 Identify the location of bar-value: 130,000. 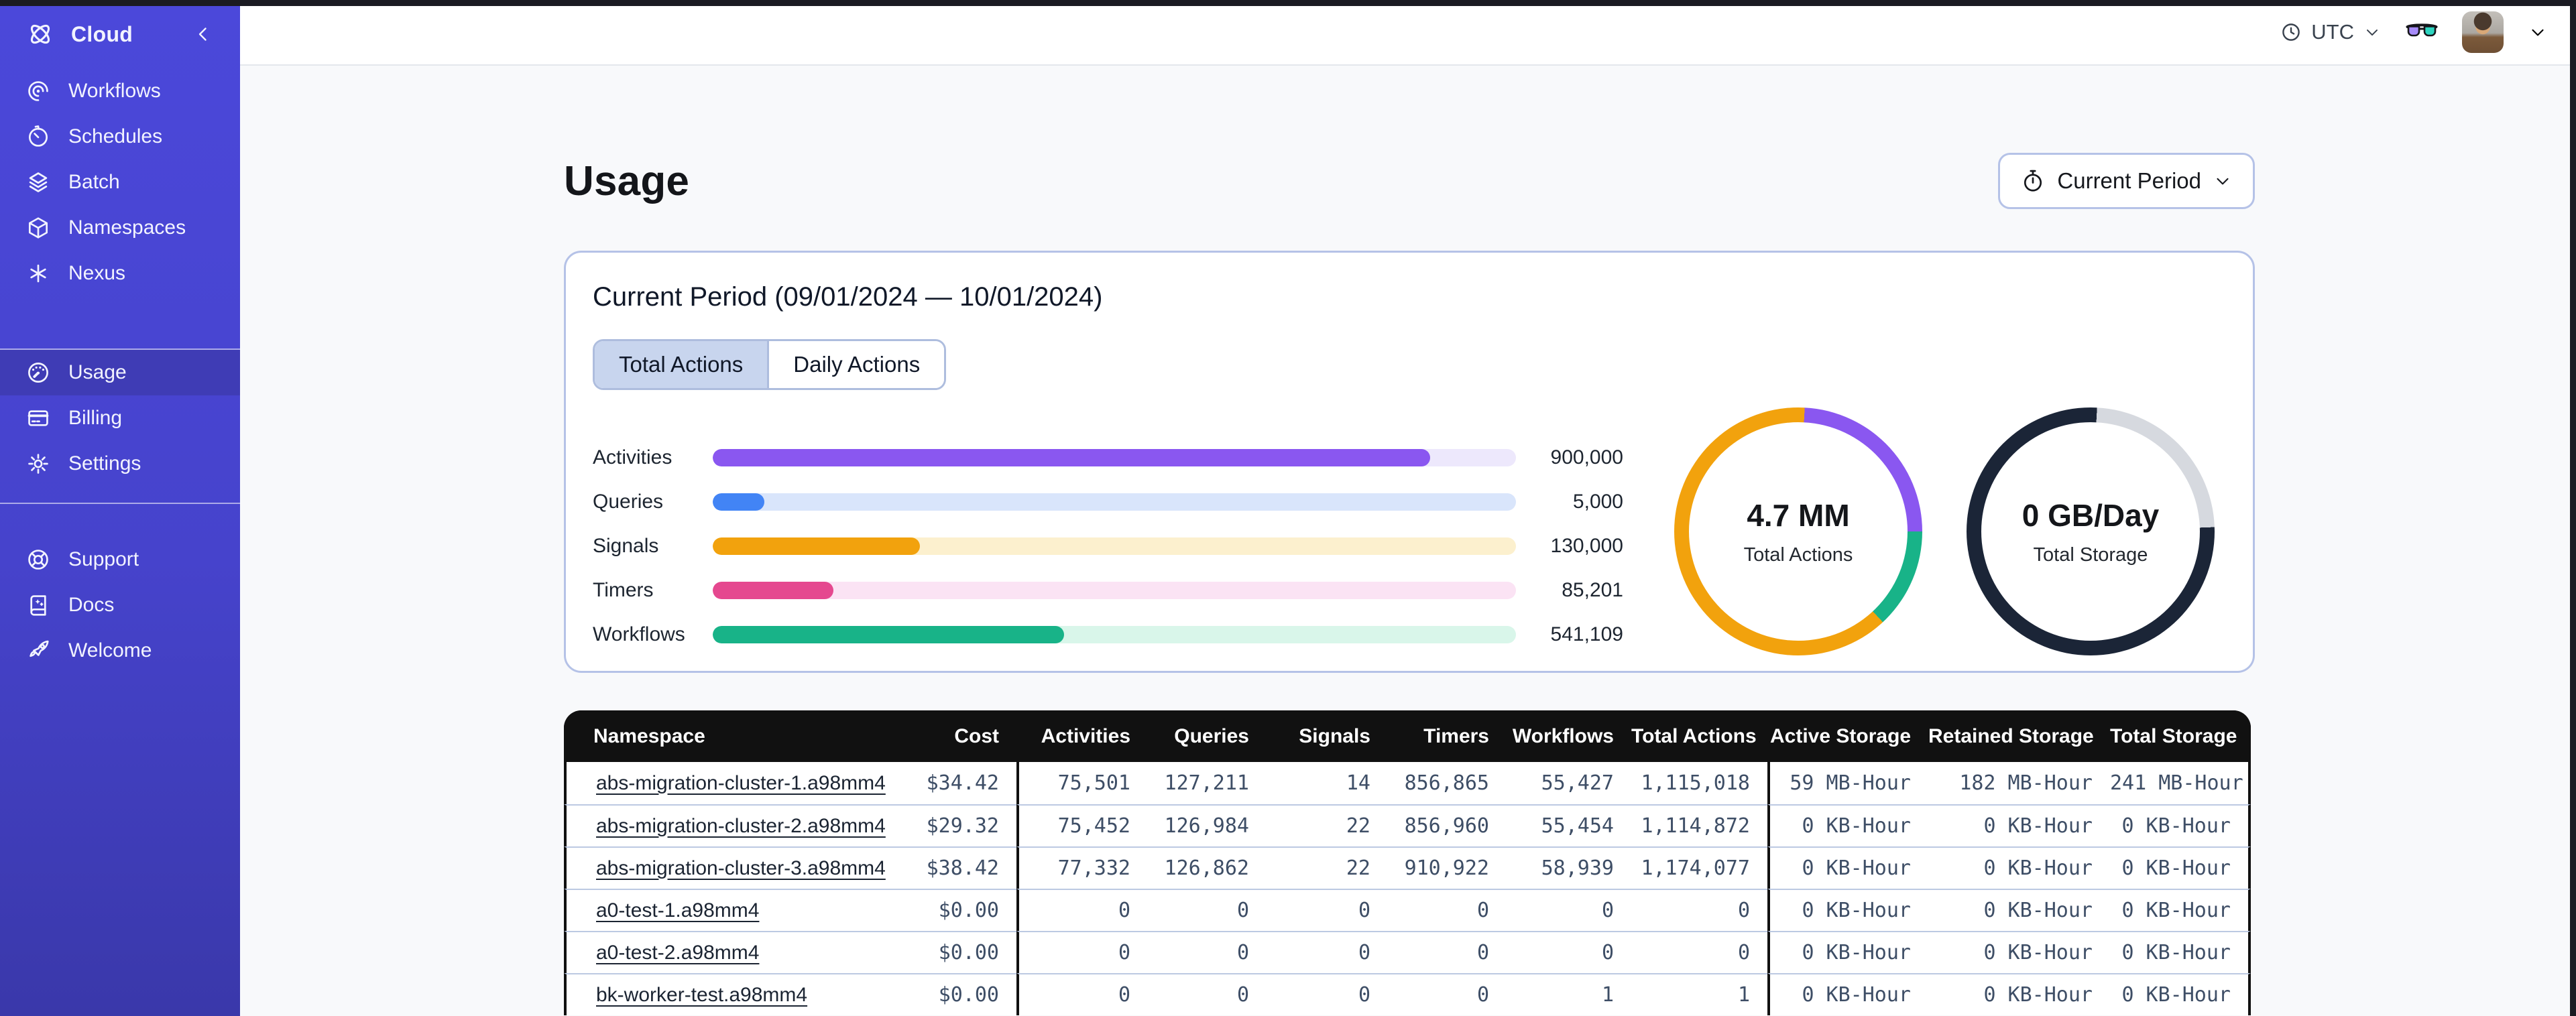
(1586, 546).